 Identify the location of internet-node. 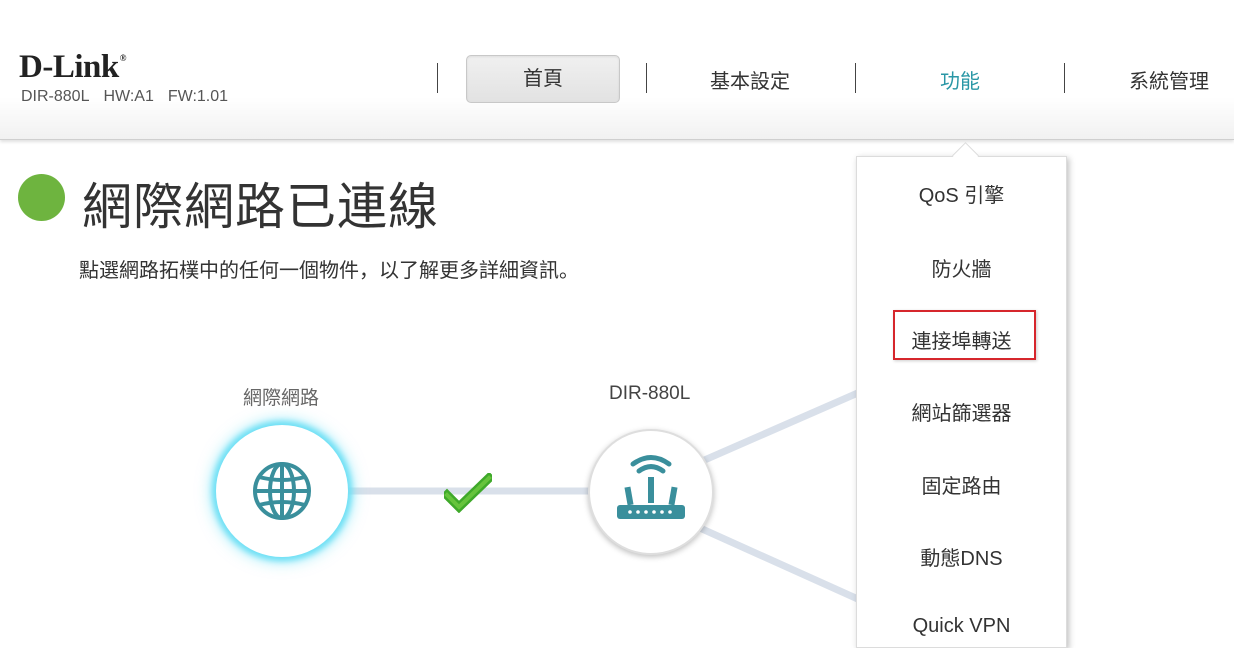
(282, 491).